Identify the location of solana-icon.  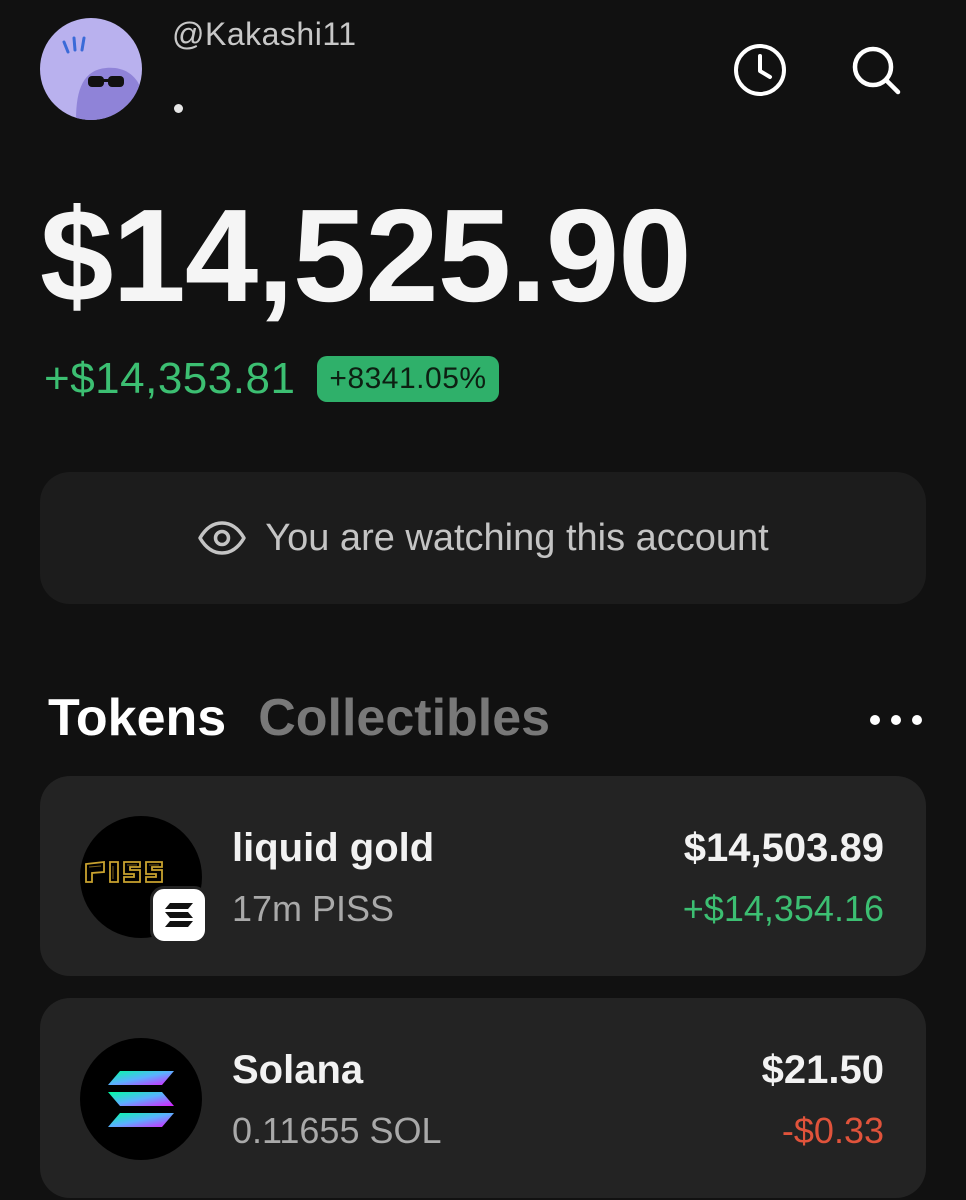
(141, 1099).